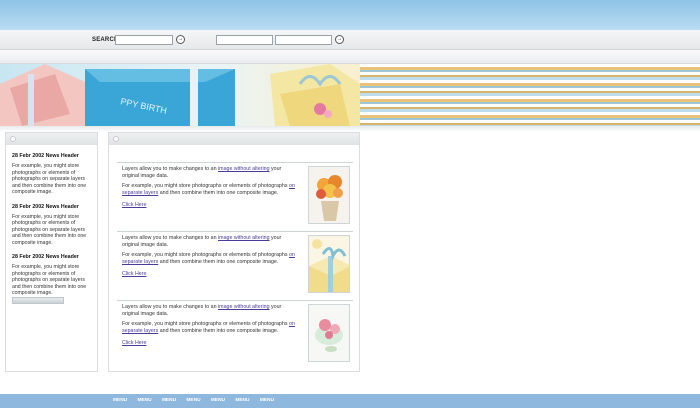 The height and width of the screenshot is (408, 700). What do you see at coordinates (180, 95) in the screenshot?
I see `gift-boxes-illustration: PPY BIRTH` at bounding box center [180, 95].